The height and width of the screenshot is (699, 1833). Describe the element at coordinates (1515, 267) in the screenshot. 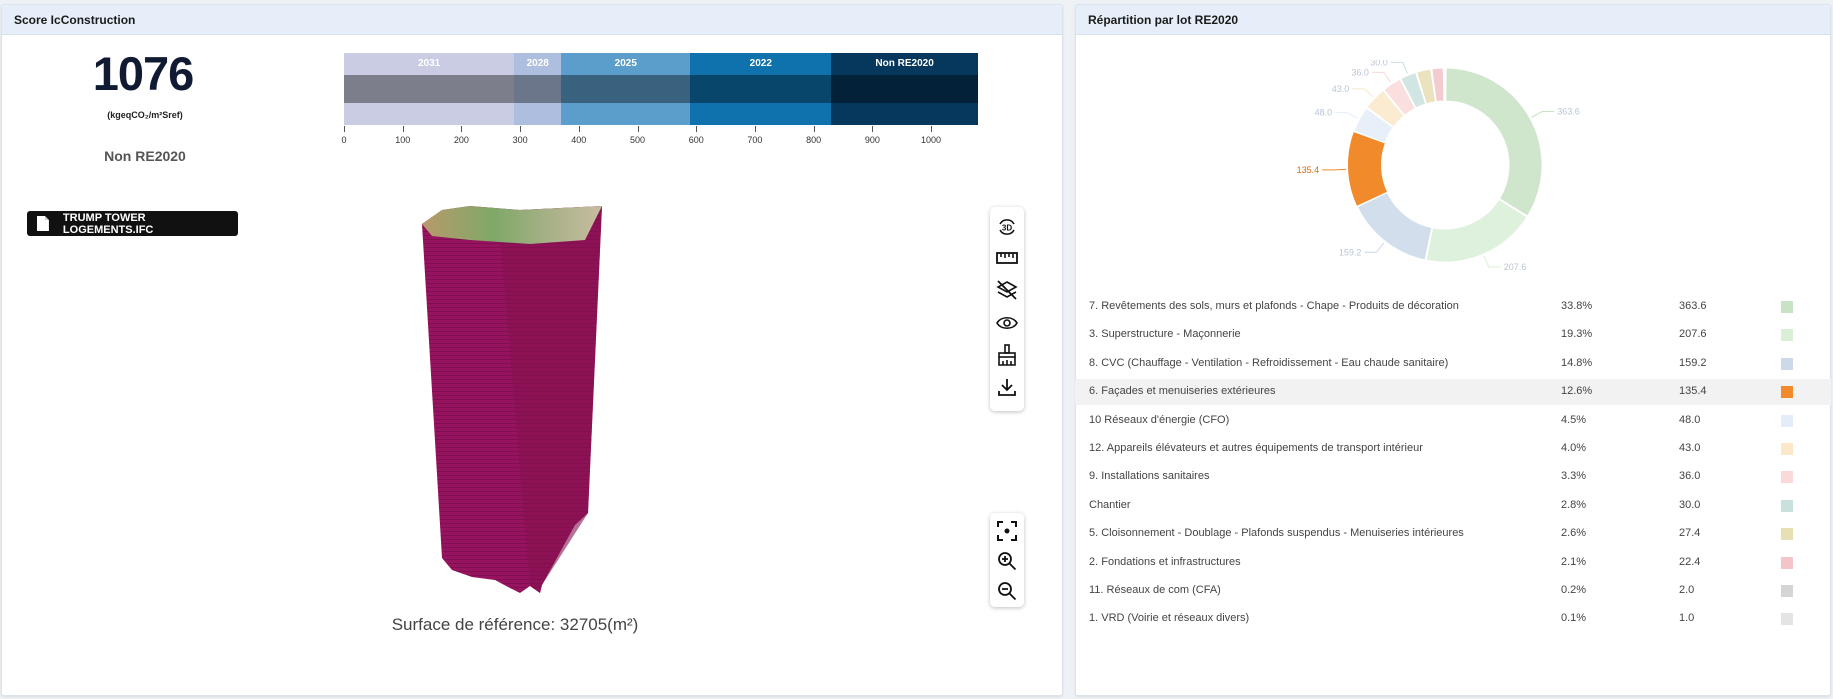

I see `donut-label: 207.6` at that location.